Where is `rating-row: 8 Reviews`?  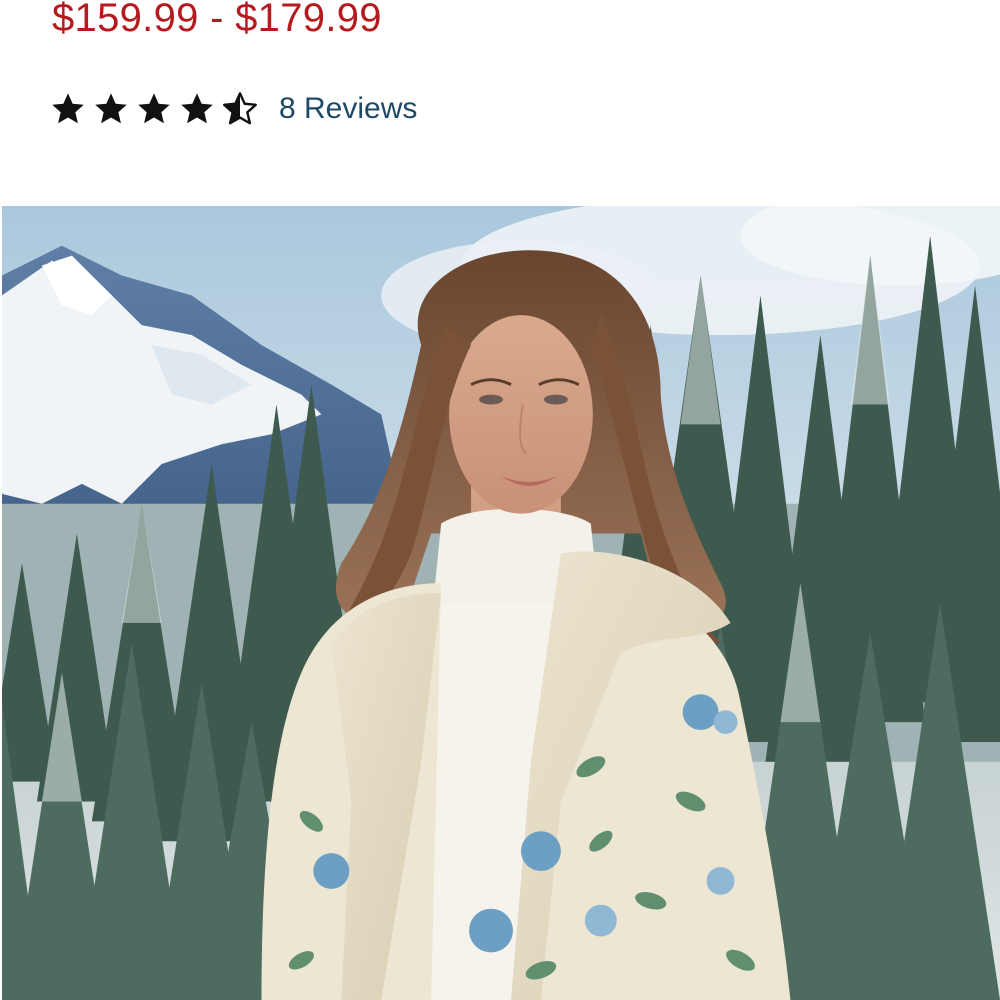 rating-row: 8 Reviews is located at coordinates (233, 109).